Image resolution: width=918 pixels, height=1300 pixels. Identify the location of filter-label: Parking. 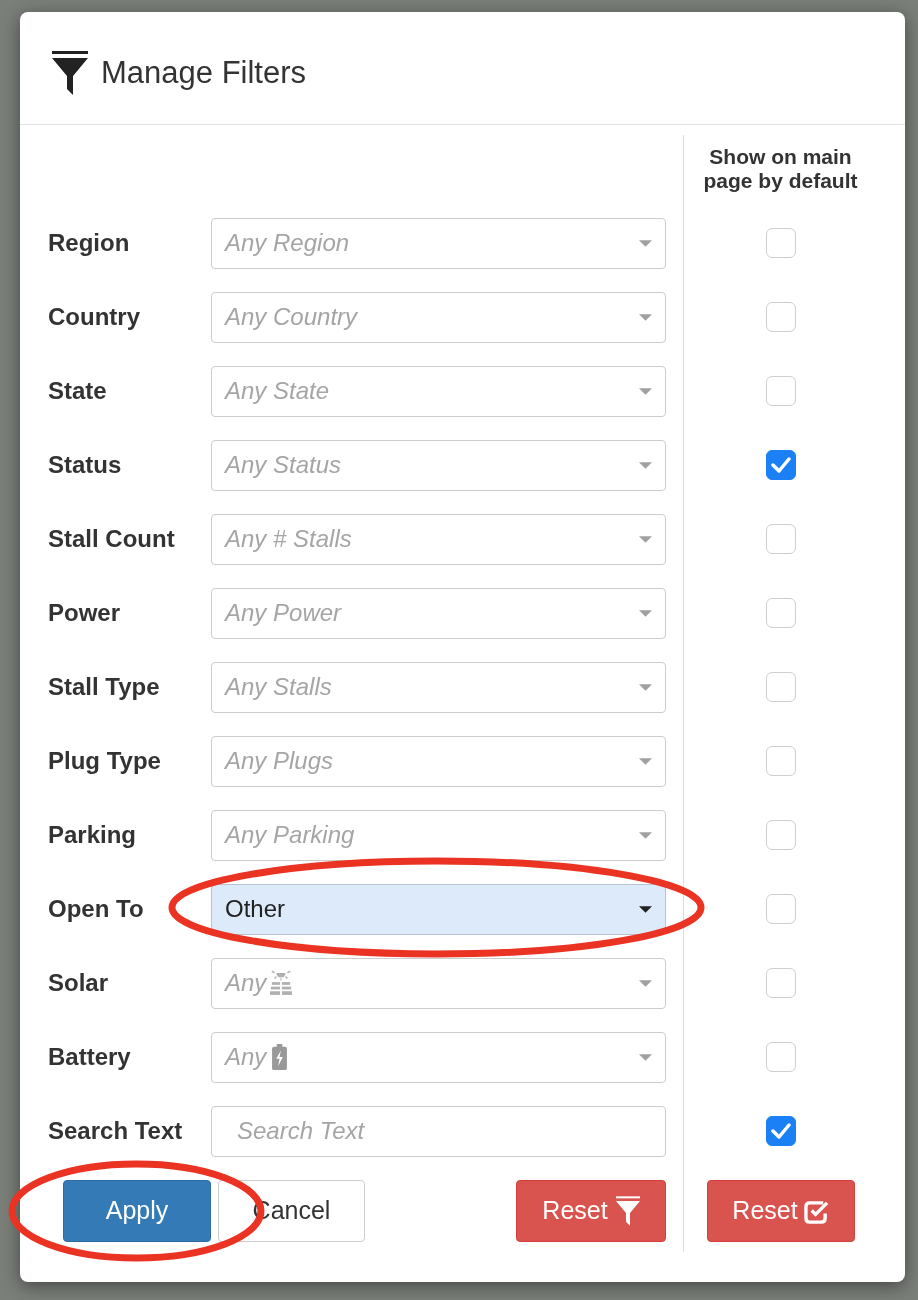
(93, 835).